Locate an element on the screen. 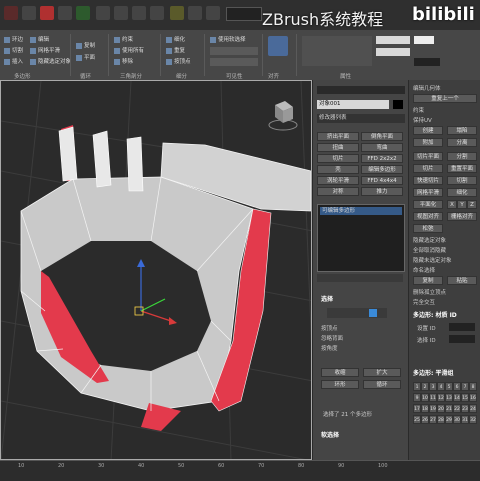  smoothing-group-button: 7 is located at coordinates (465, 386).